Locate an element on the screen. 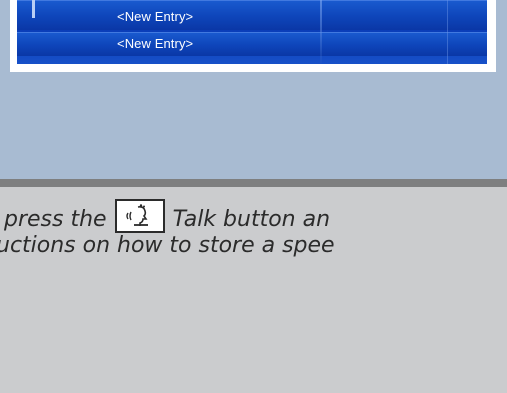 This screenshot has width=507, height=393. instruction-line-2: uctions on how to store a spee is located at coordinates (167, 245).